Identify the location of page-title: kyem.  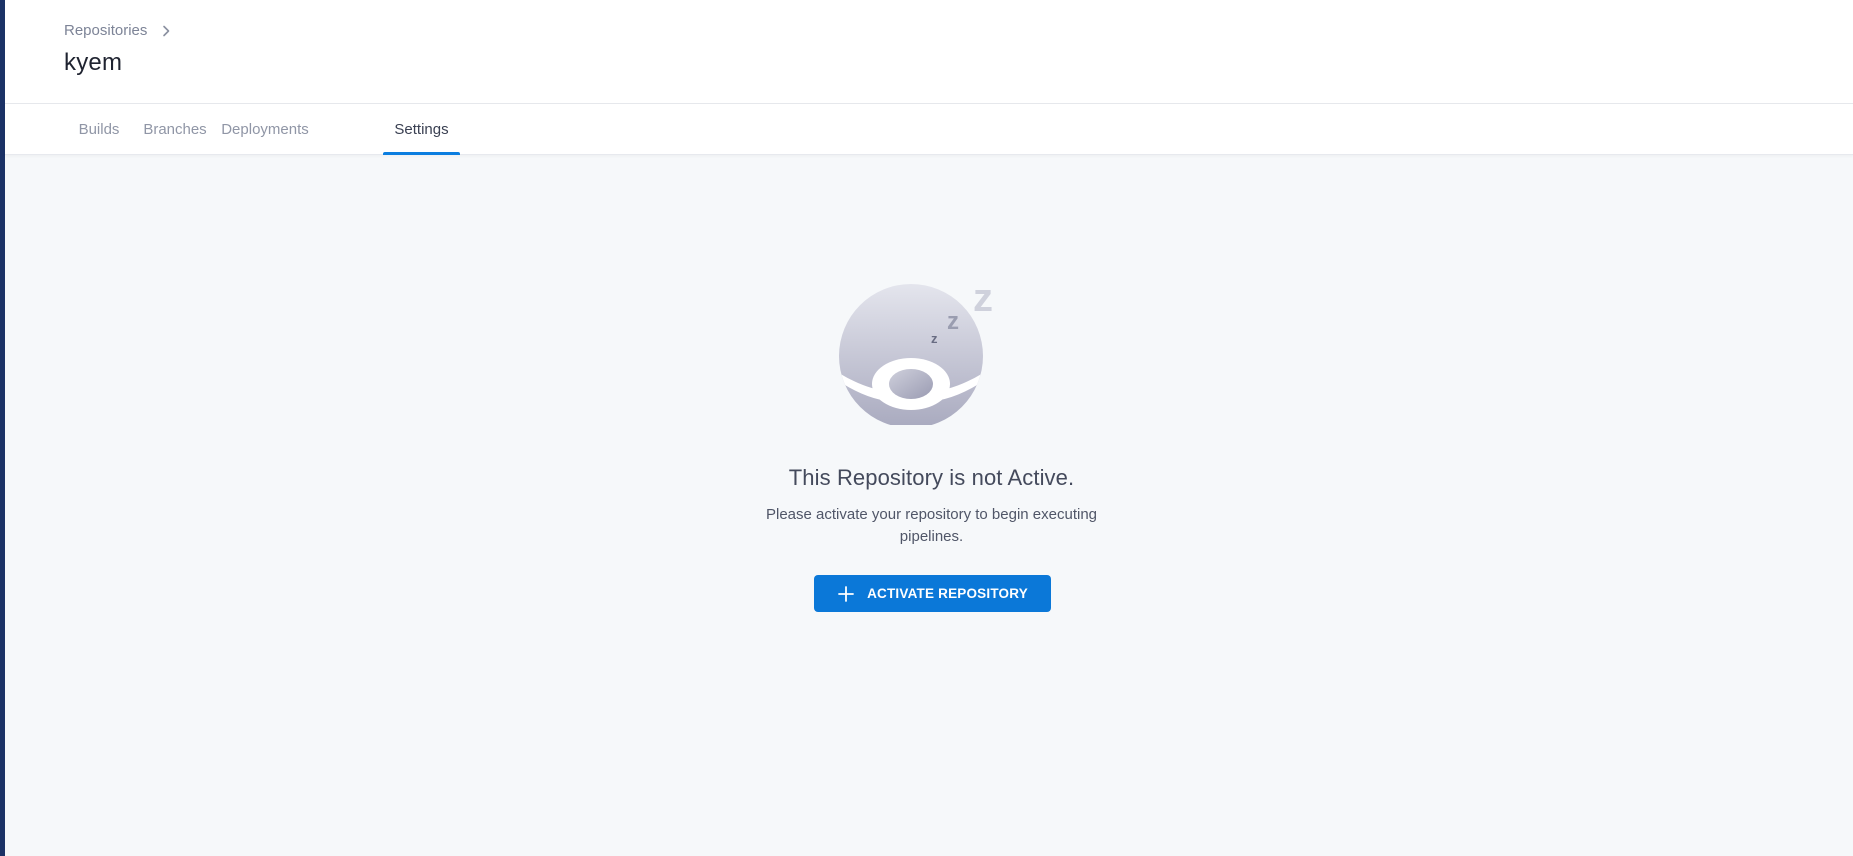
(93, 62).